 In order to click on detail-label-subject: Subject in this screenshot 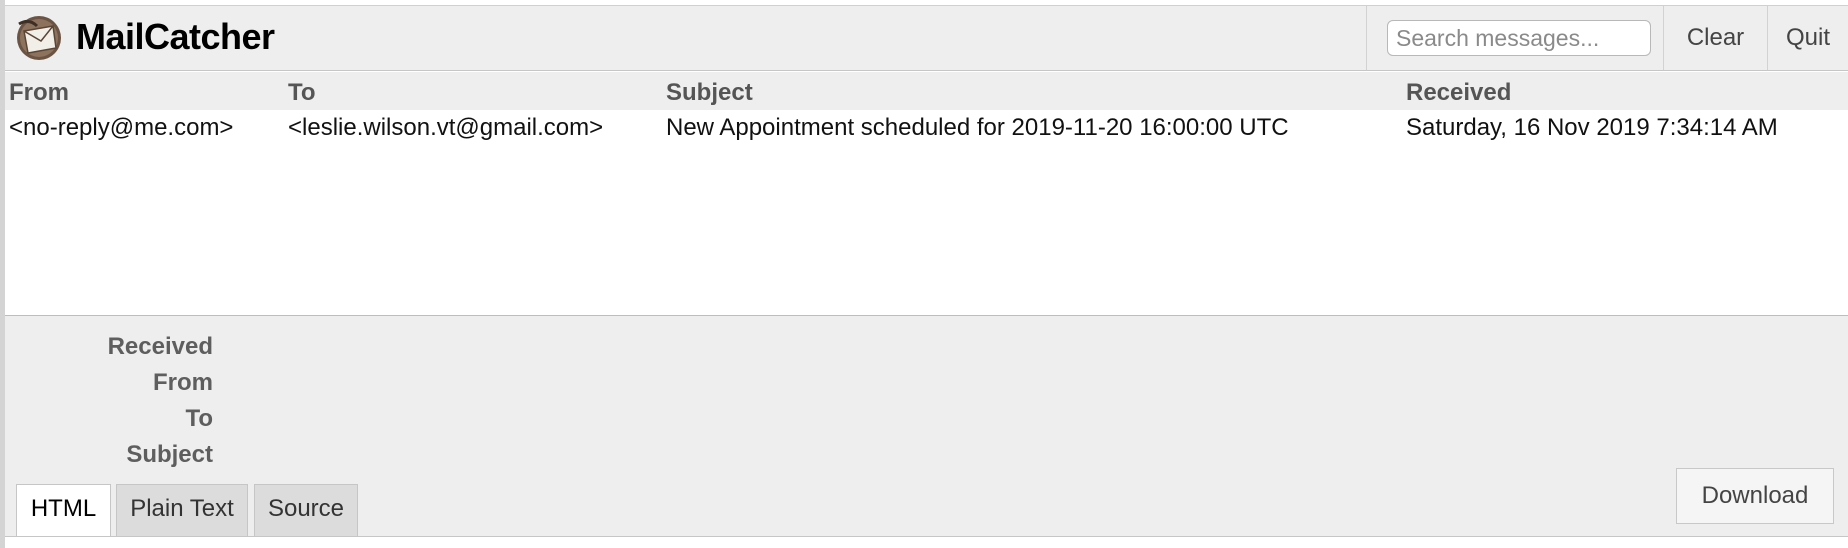, I will do `click(169, 454)`.